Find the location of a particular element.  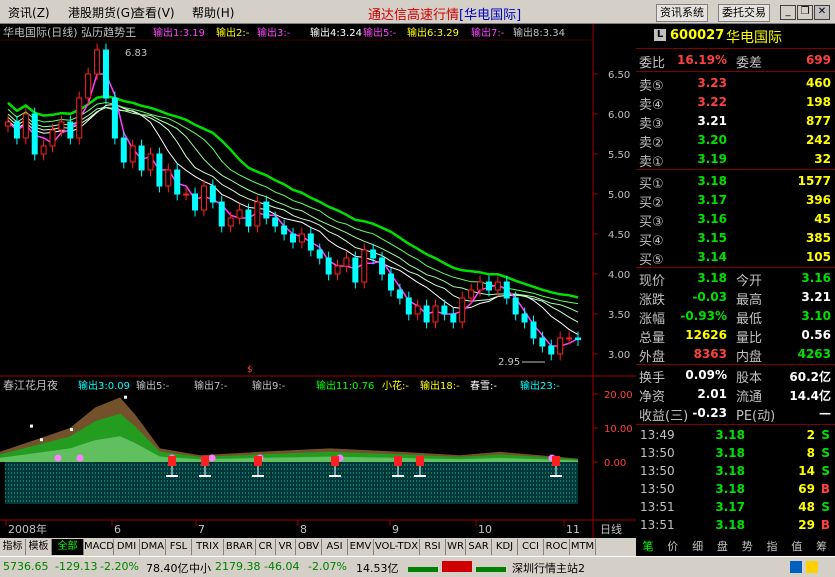

tab-fsl: FSL is located at coordinates (179, 547).